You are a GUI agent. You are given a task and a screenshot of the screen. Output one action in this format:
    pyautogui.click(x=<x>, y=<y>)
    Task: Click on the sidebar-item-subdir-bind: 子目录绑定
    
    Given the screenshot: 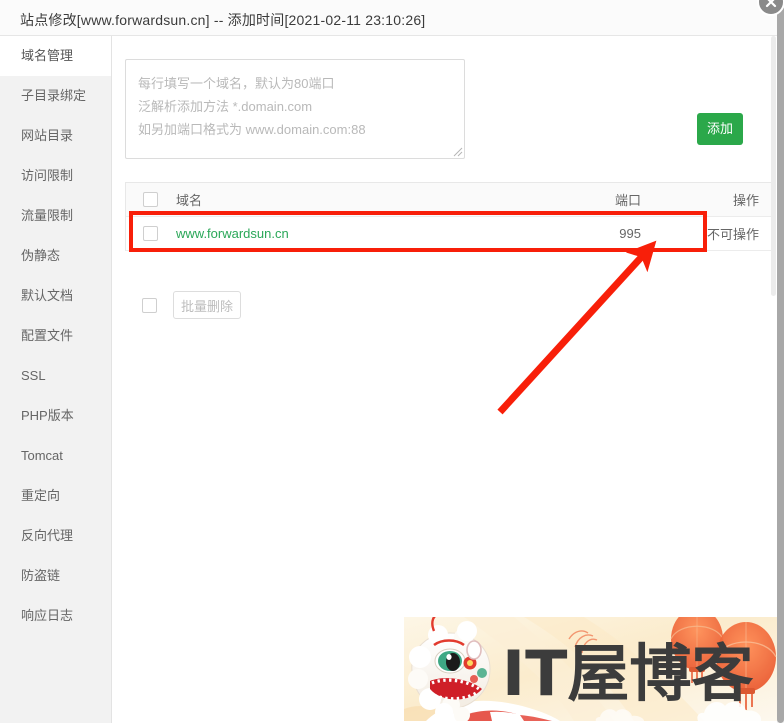 What is the action you would take?
    pyautogui.click(x=55, y=96)
    